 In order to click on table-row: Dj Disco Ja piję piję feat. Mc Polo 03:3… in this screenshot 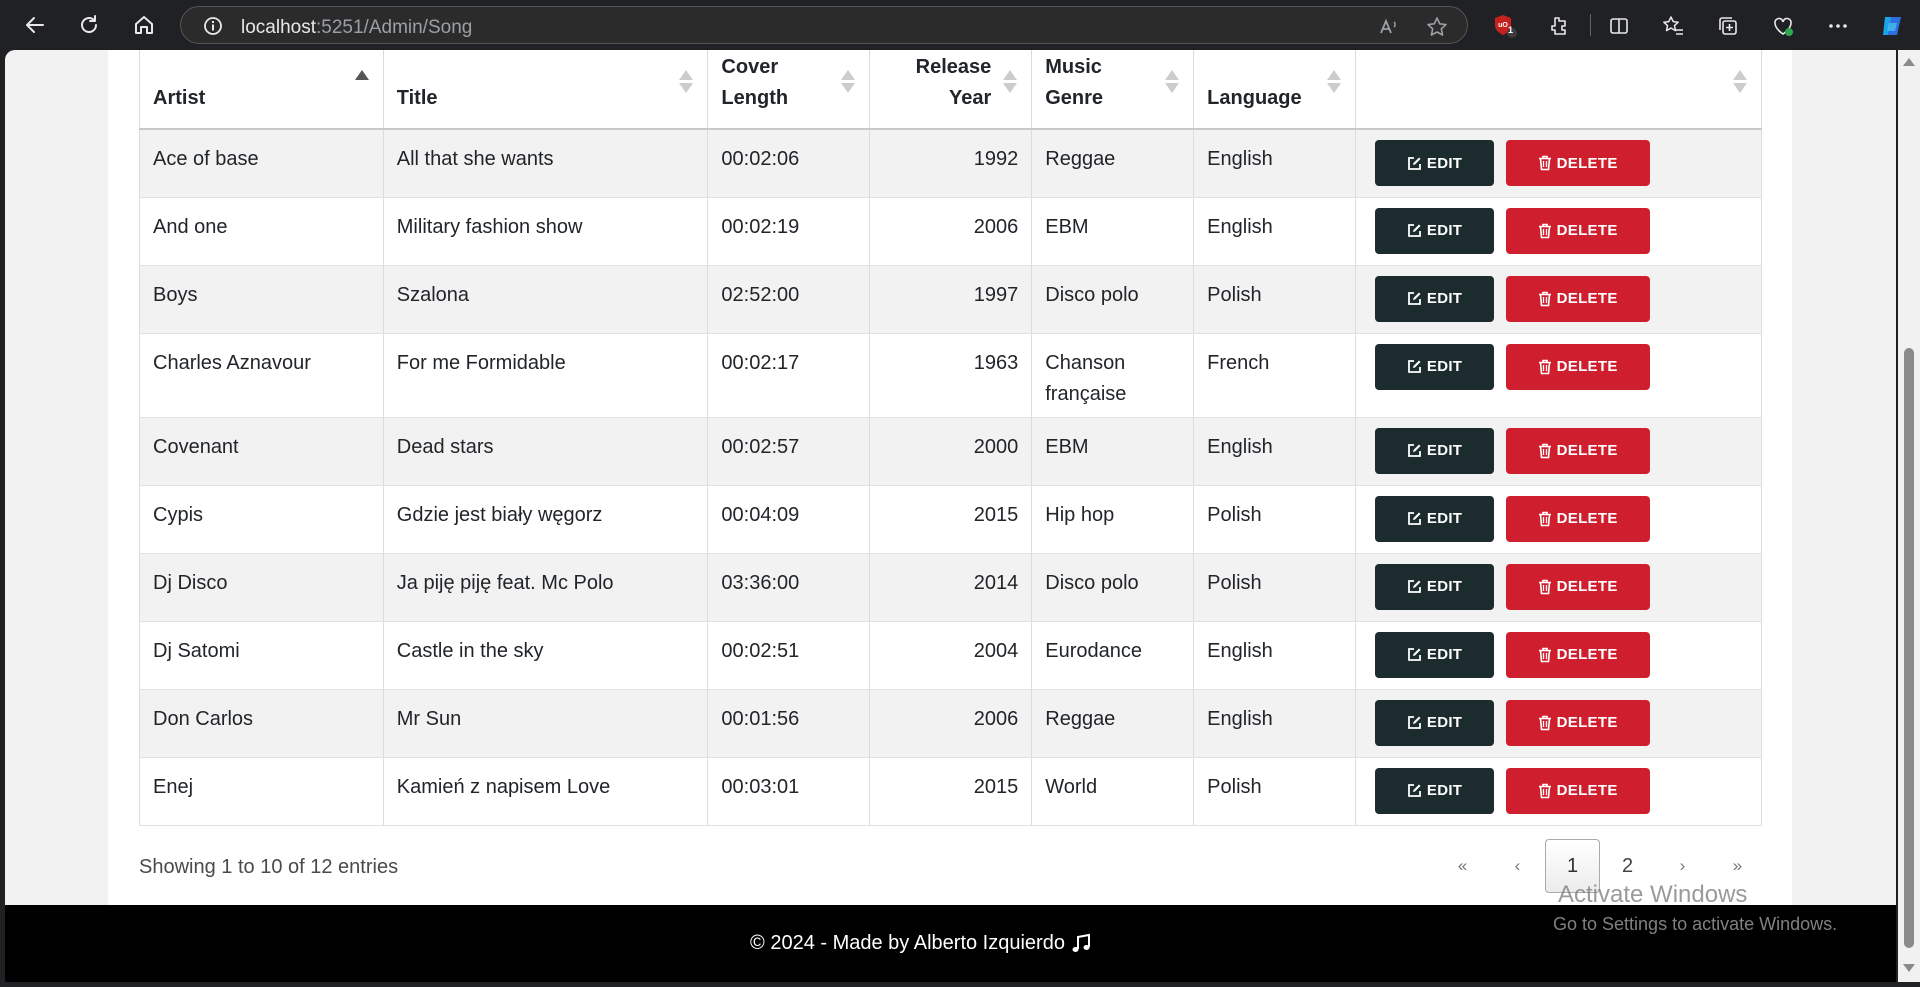, I will do `click(950, 587)`.